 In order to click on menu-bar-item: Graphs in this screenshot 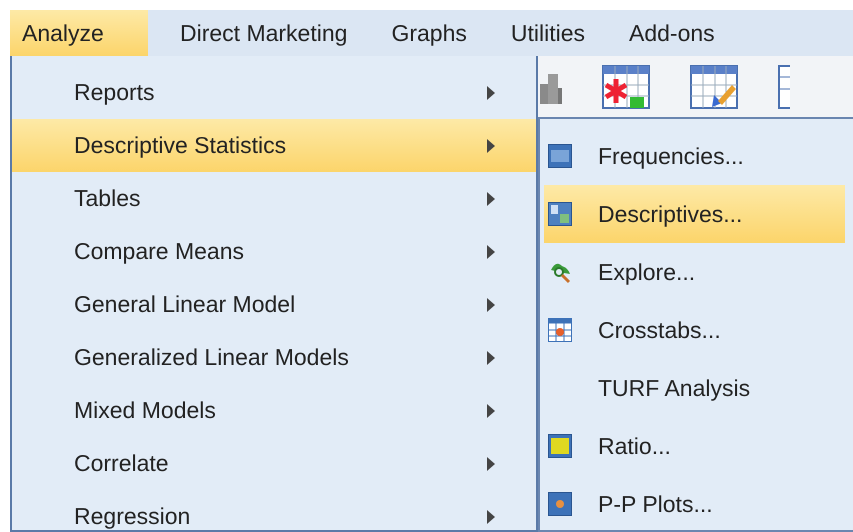, I will do `click(429, 33)`.